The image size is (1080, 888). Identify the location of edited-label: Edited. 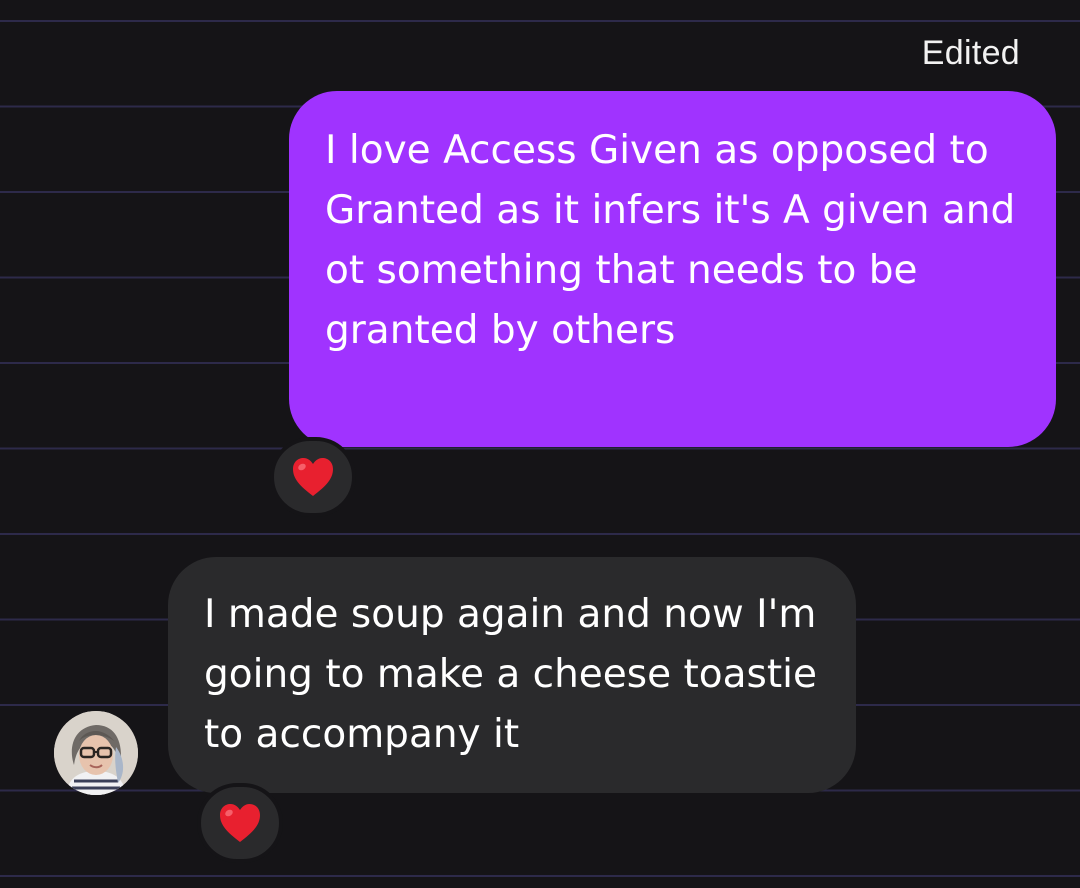
(970, 53).